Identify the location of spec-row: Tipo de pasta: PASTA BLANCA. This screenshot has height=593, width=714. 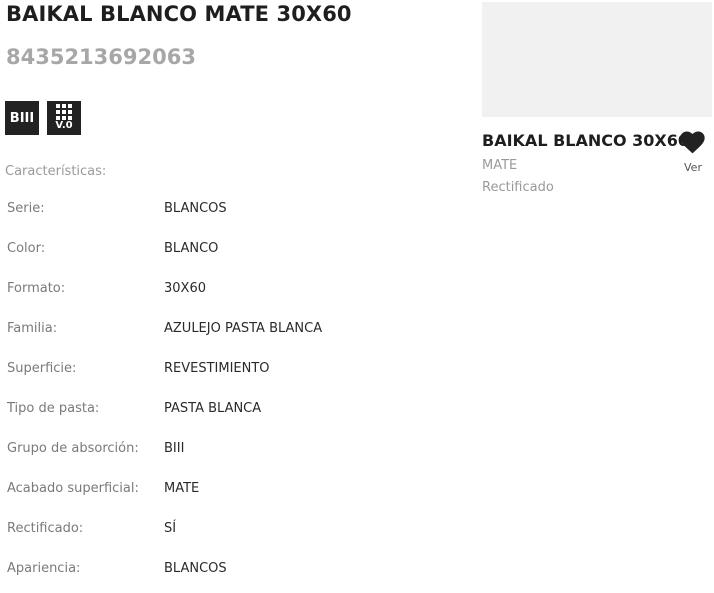
(230, 413).